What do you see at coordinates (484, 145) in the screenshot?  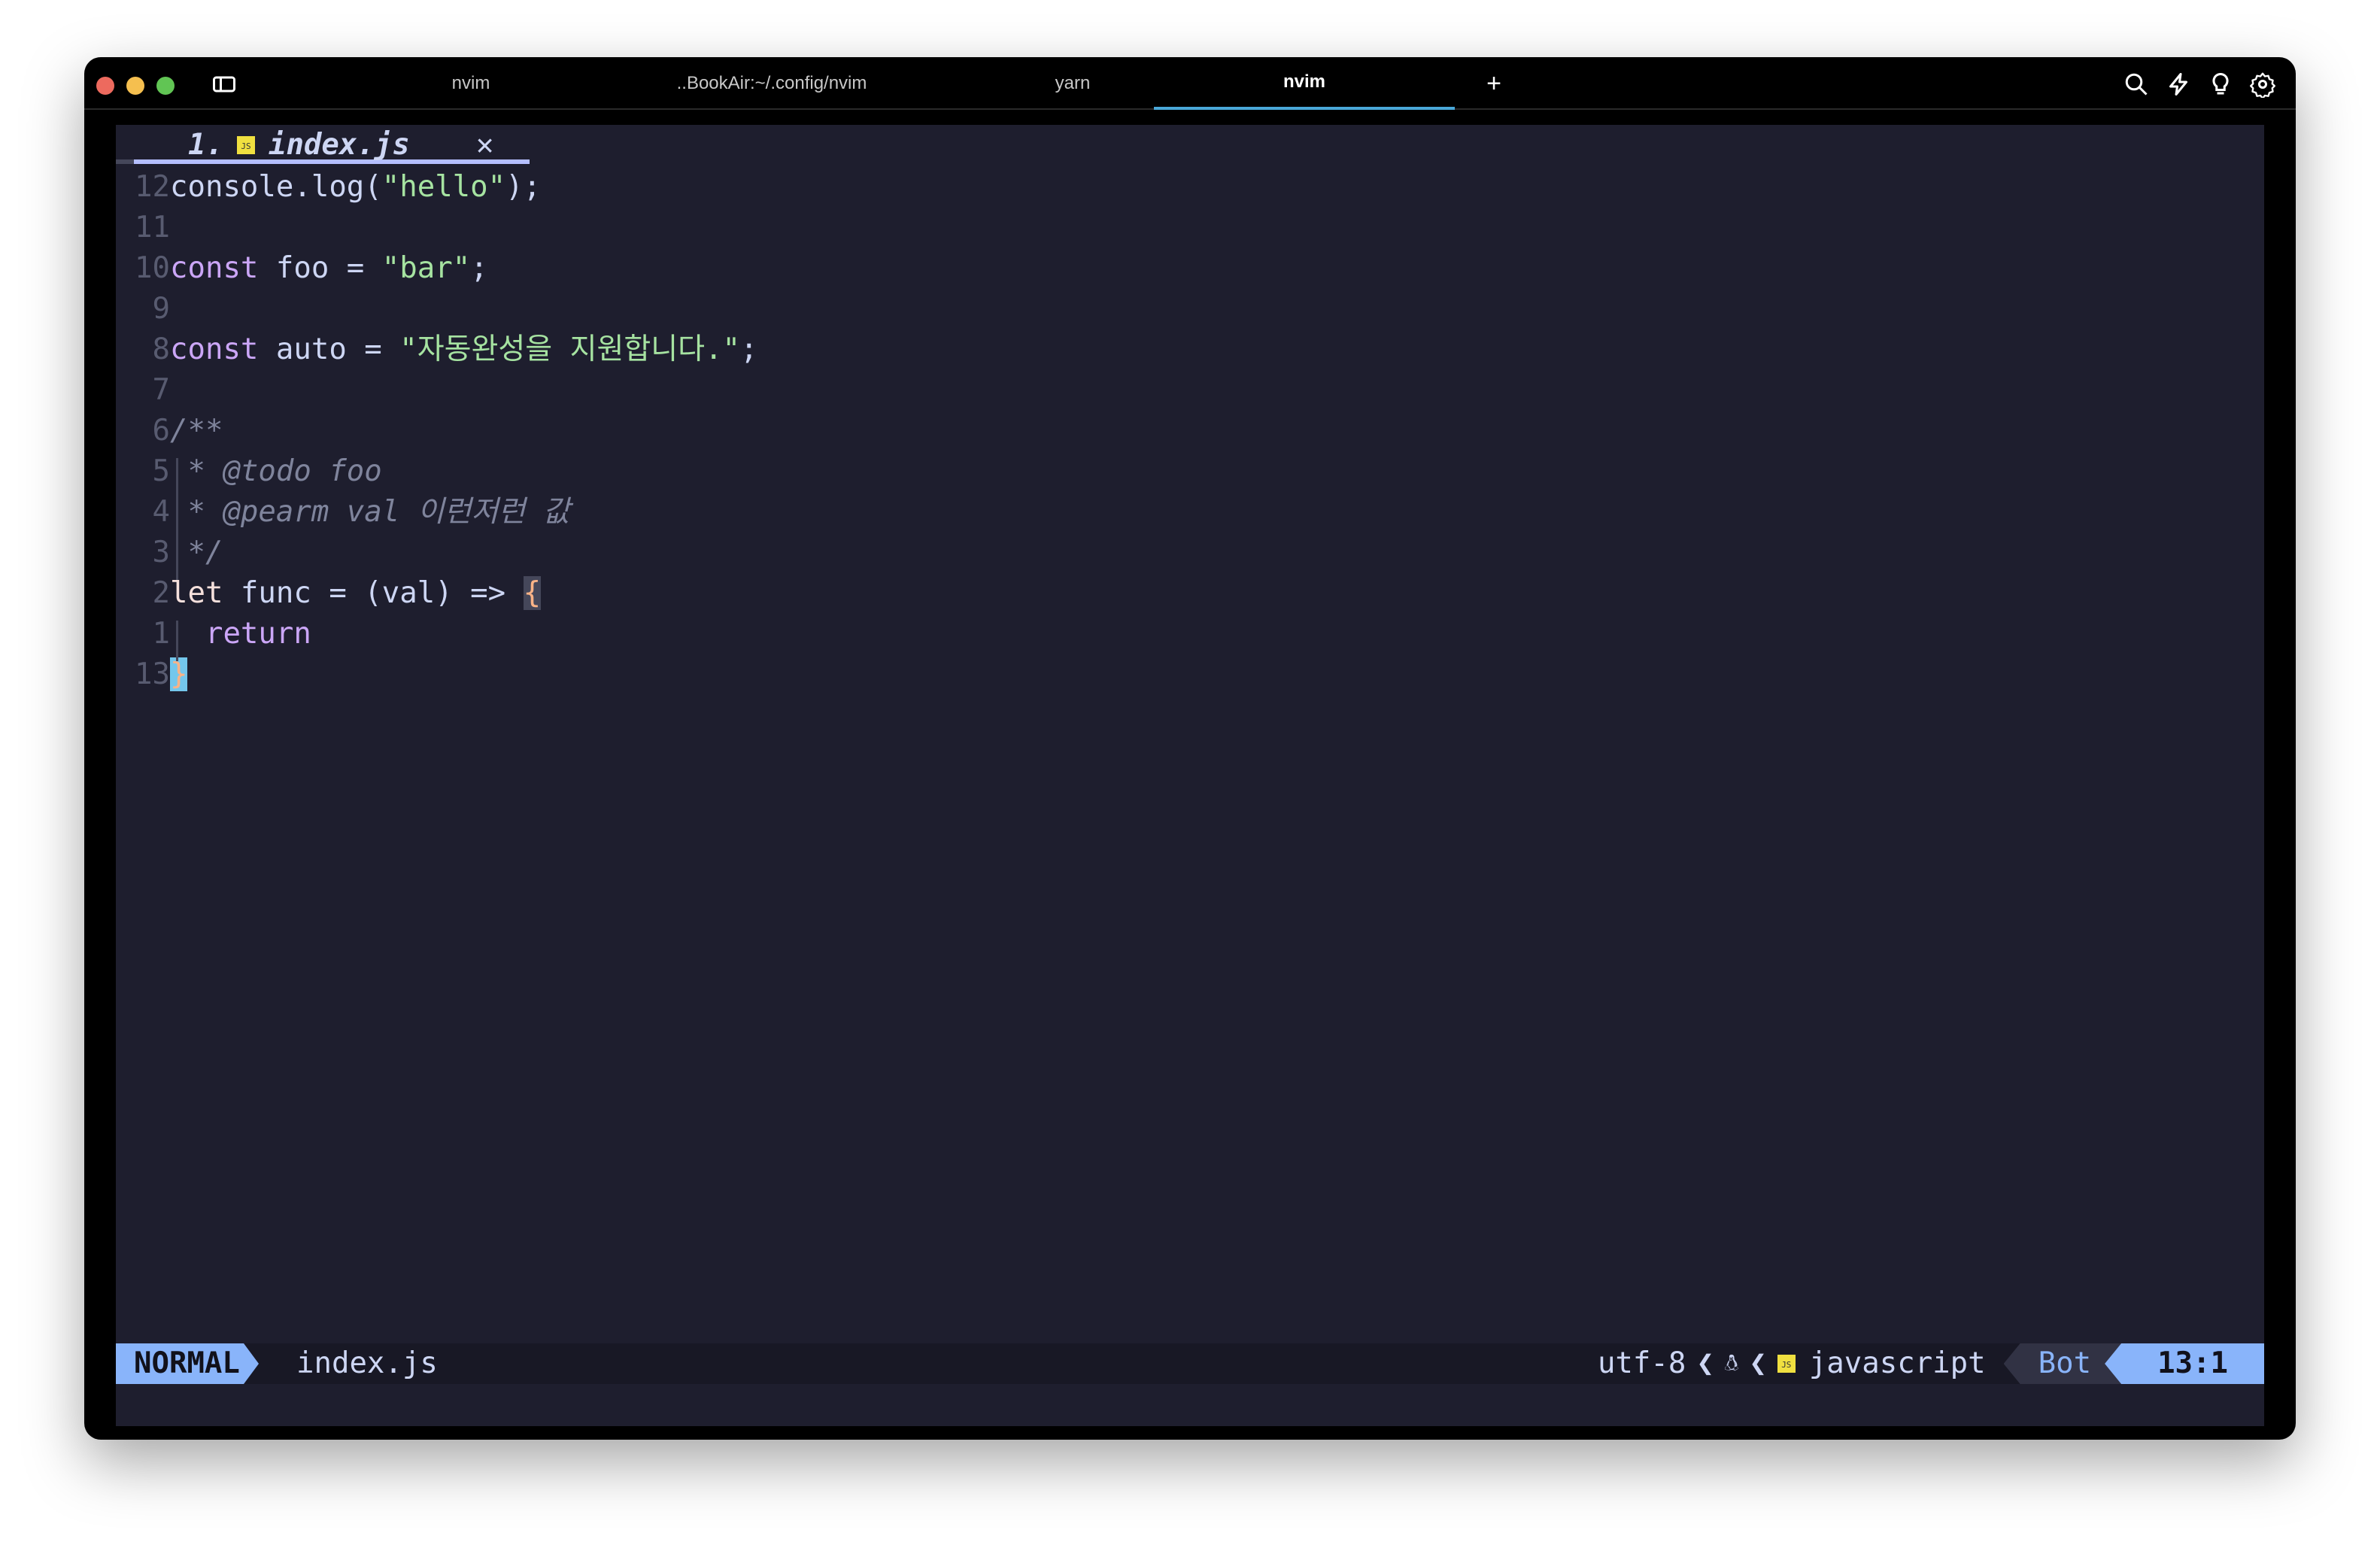 I see `close-buffer-icon: ✕` at bounding box center [484, 145].